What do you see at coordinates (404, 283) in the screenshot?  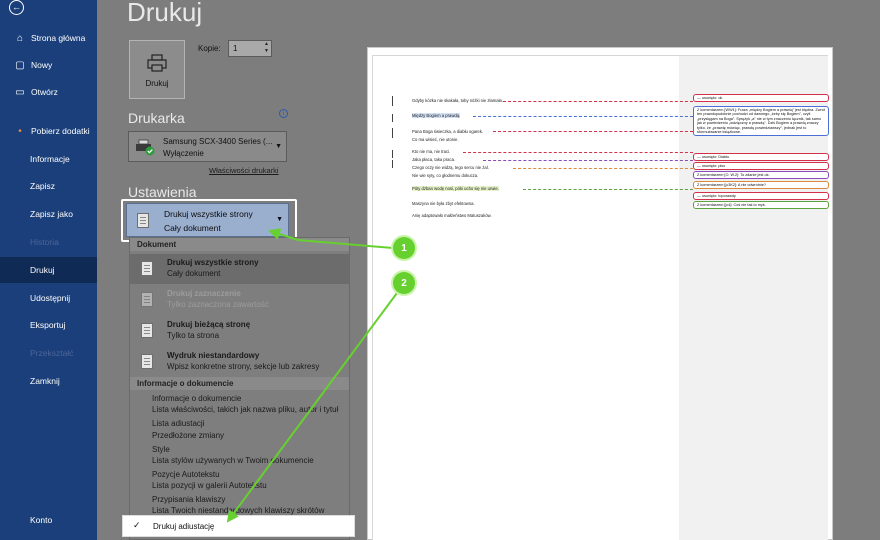 I see `callout-badge-2: 2` at bounding box center [404, 283].